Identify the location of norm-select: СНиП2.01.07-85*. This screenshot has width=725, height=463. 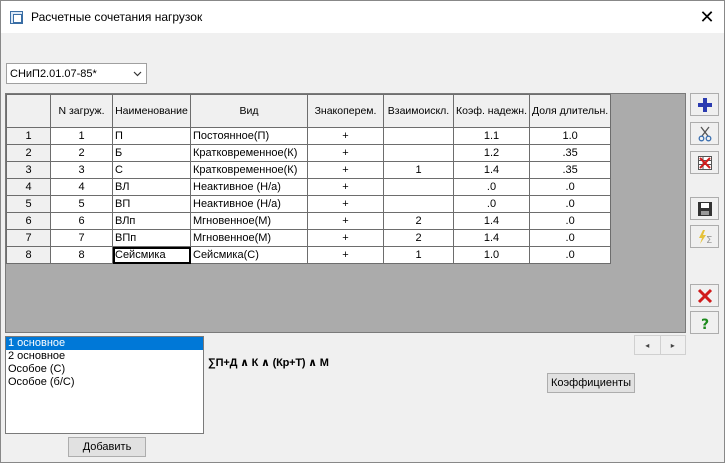
(76, 73).